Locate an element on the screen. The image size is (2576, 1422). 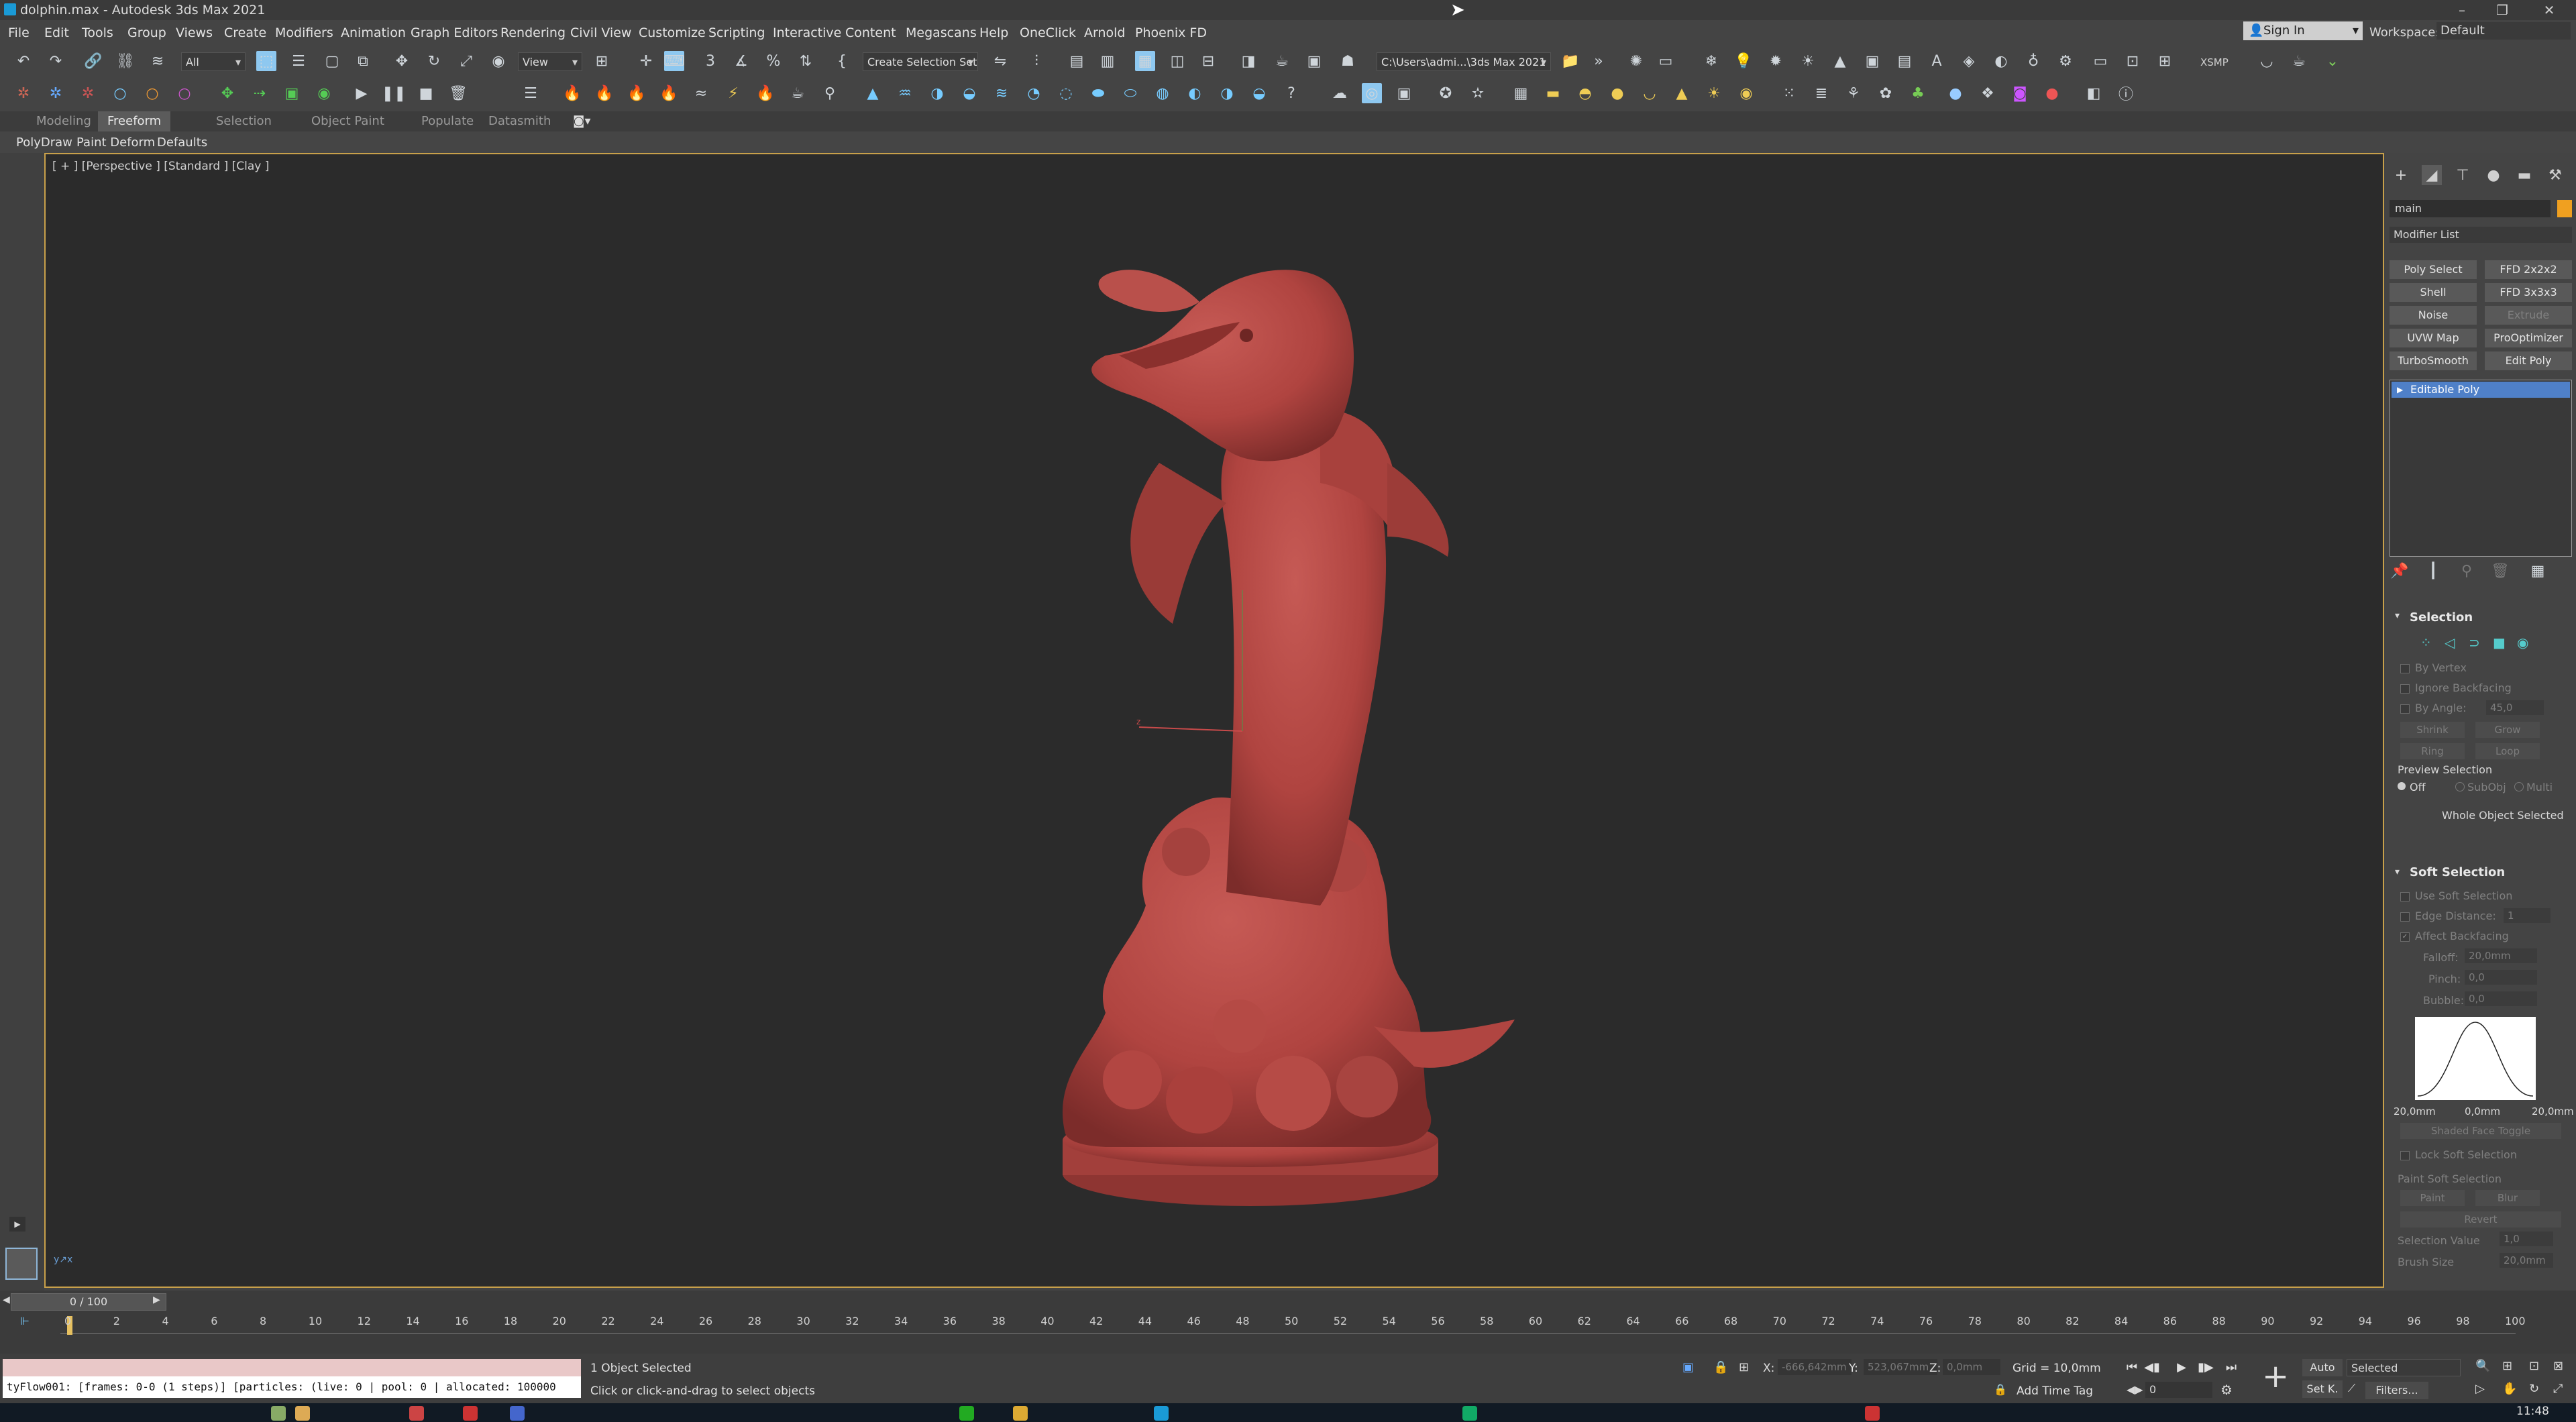
colors-icon: ❖ is located at coordinates (1988, 93).